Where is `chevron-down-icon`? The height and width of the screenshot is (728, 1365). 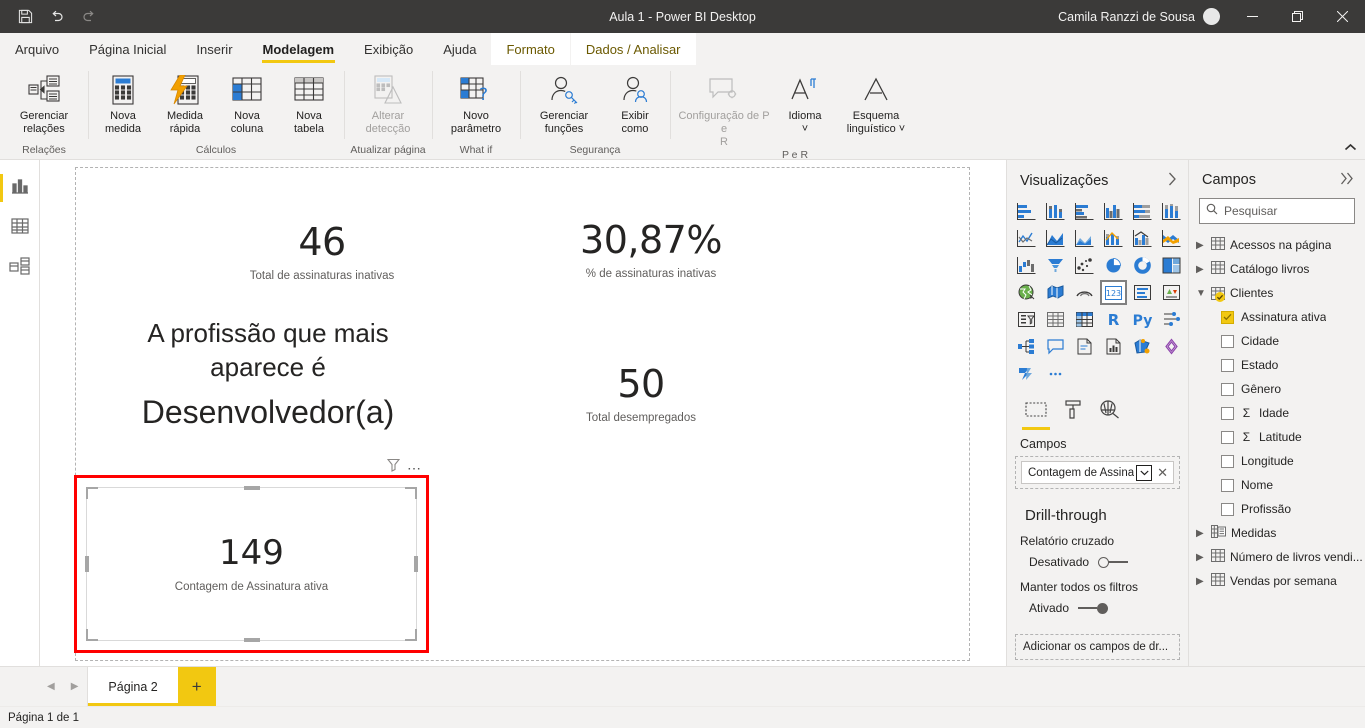 chevron-down-icon is located at coordinates (1144, 472).